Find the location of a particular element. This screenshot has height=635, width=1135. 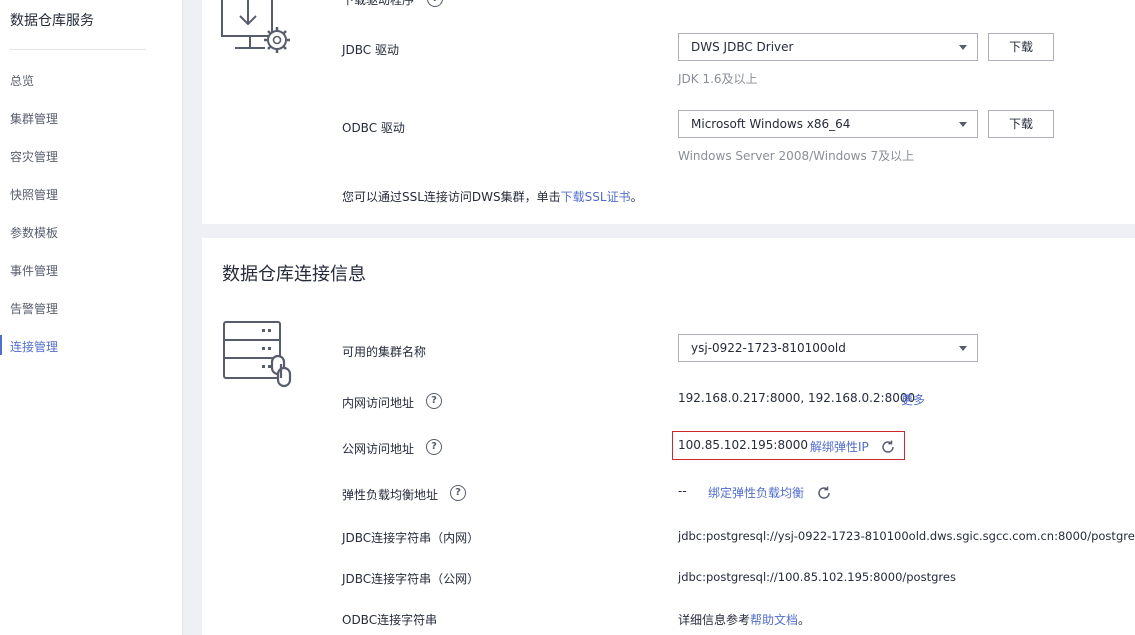

ssl-info: 您可以通过SSL连接访问DWS集群，单击下载SSL证书。 is located at coordinates (492, 196).